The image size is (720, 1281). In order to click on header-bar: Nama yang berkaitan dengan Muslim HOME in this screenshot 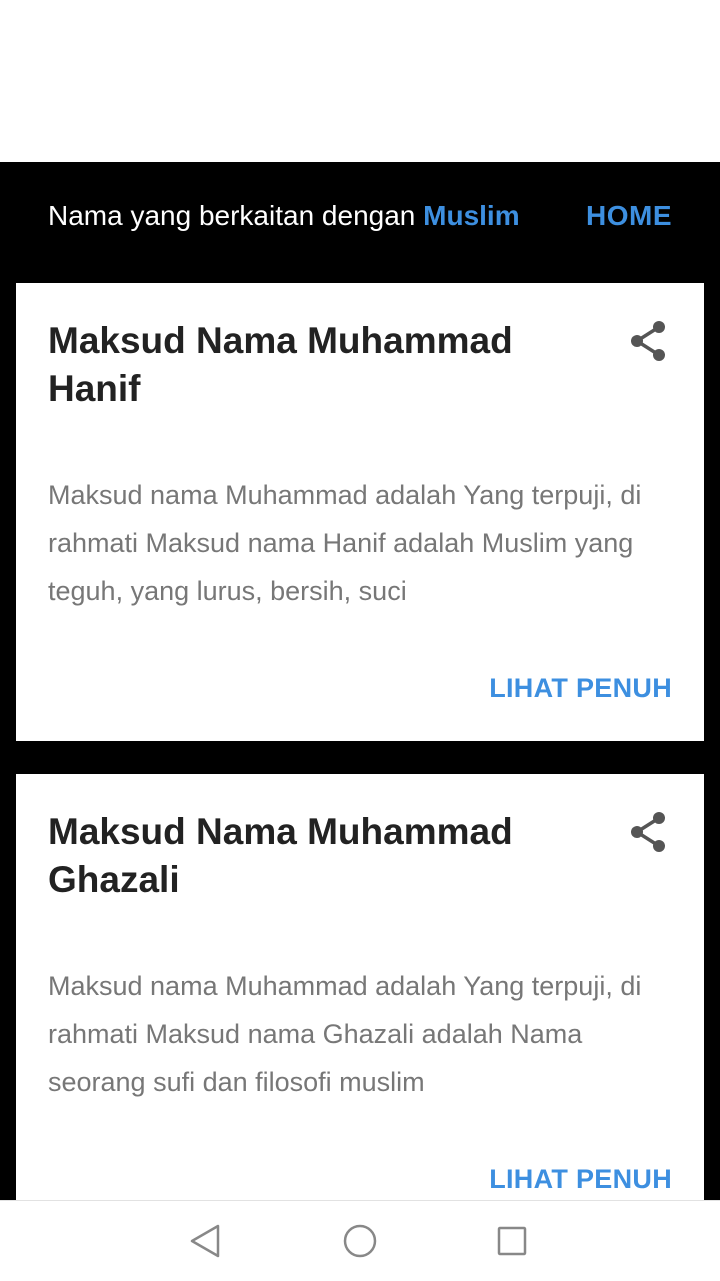, I will do `click(360, 222)`.